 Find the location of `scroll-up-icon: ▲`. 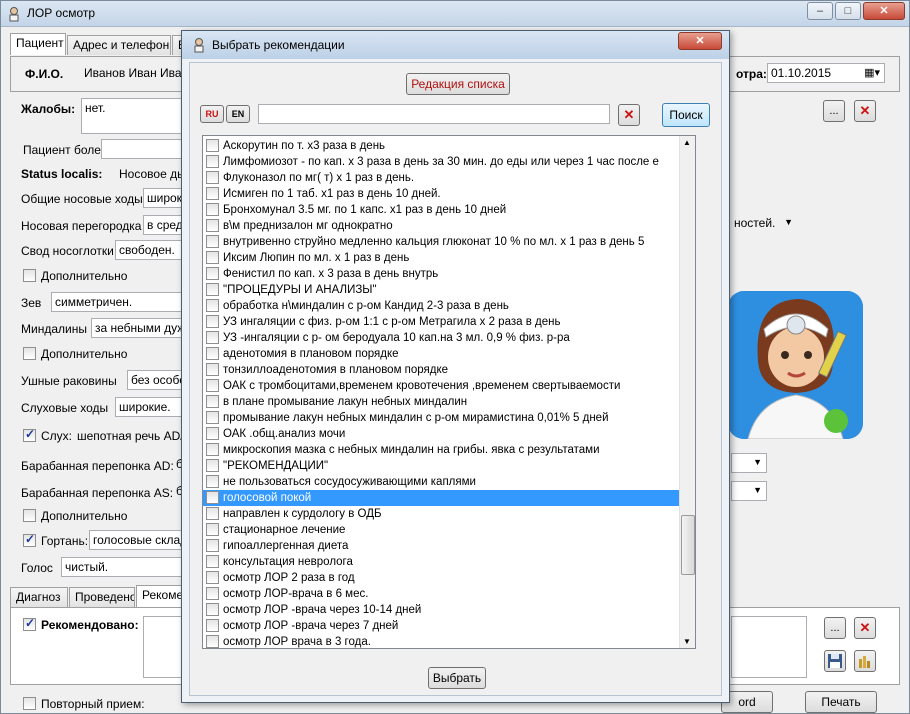

scroll-up-icon: ▲ is located at coordinates (687, 142).